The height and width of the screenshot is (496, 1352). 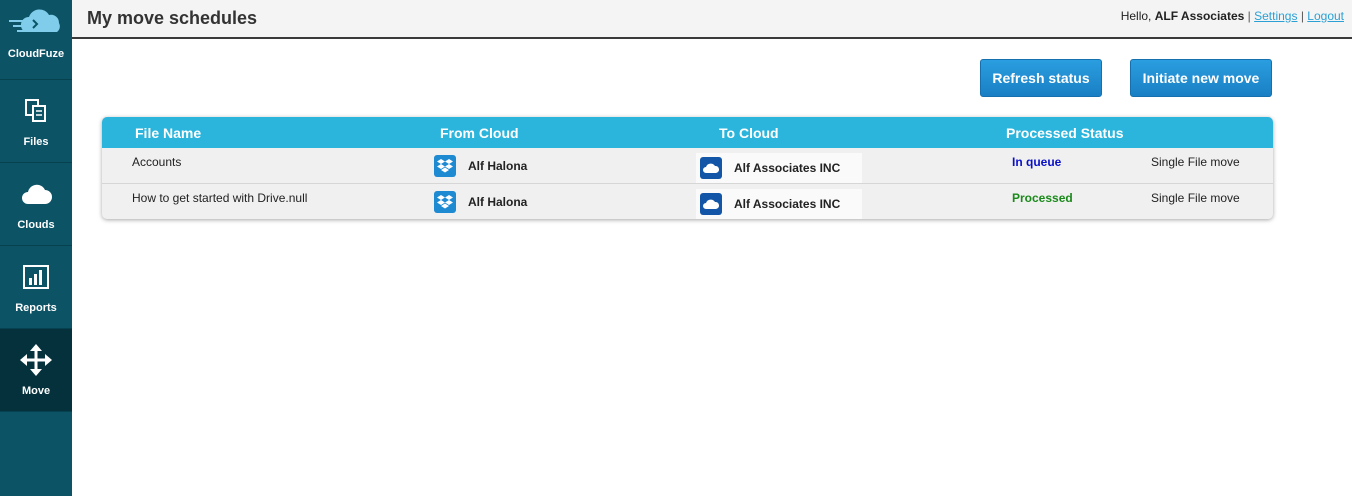 I want to click on settings-link: Settings, so click(x=1275, y=16).